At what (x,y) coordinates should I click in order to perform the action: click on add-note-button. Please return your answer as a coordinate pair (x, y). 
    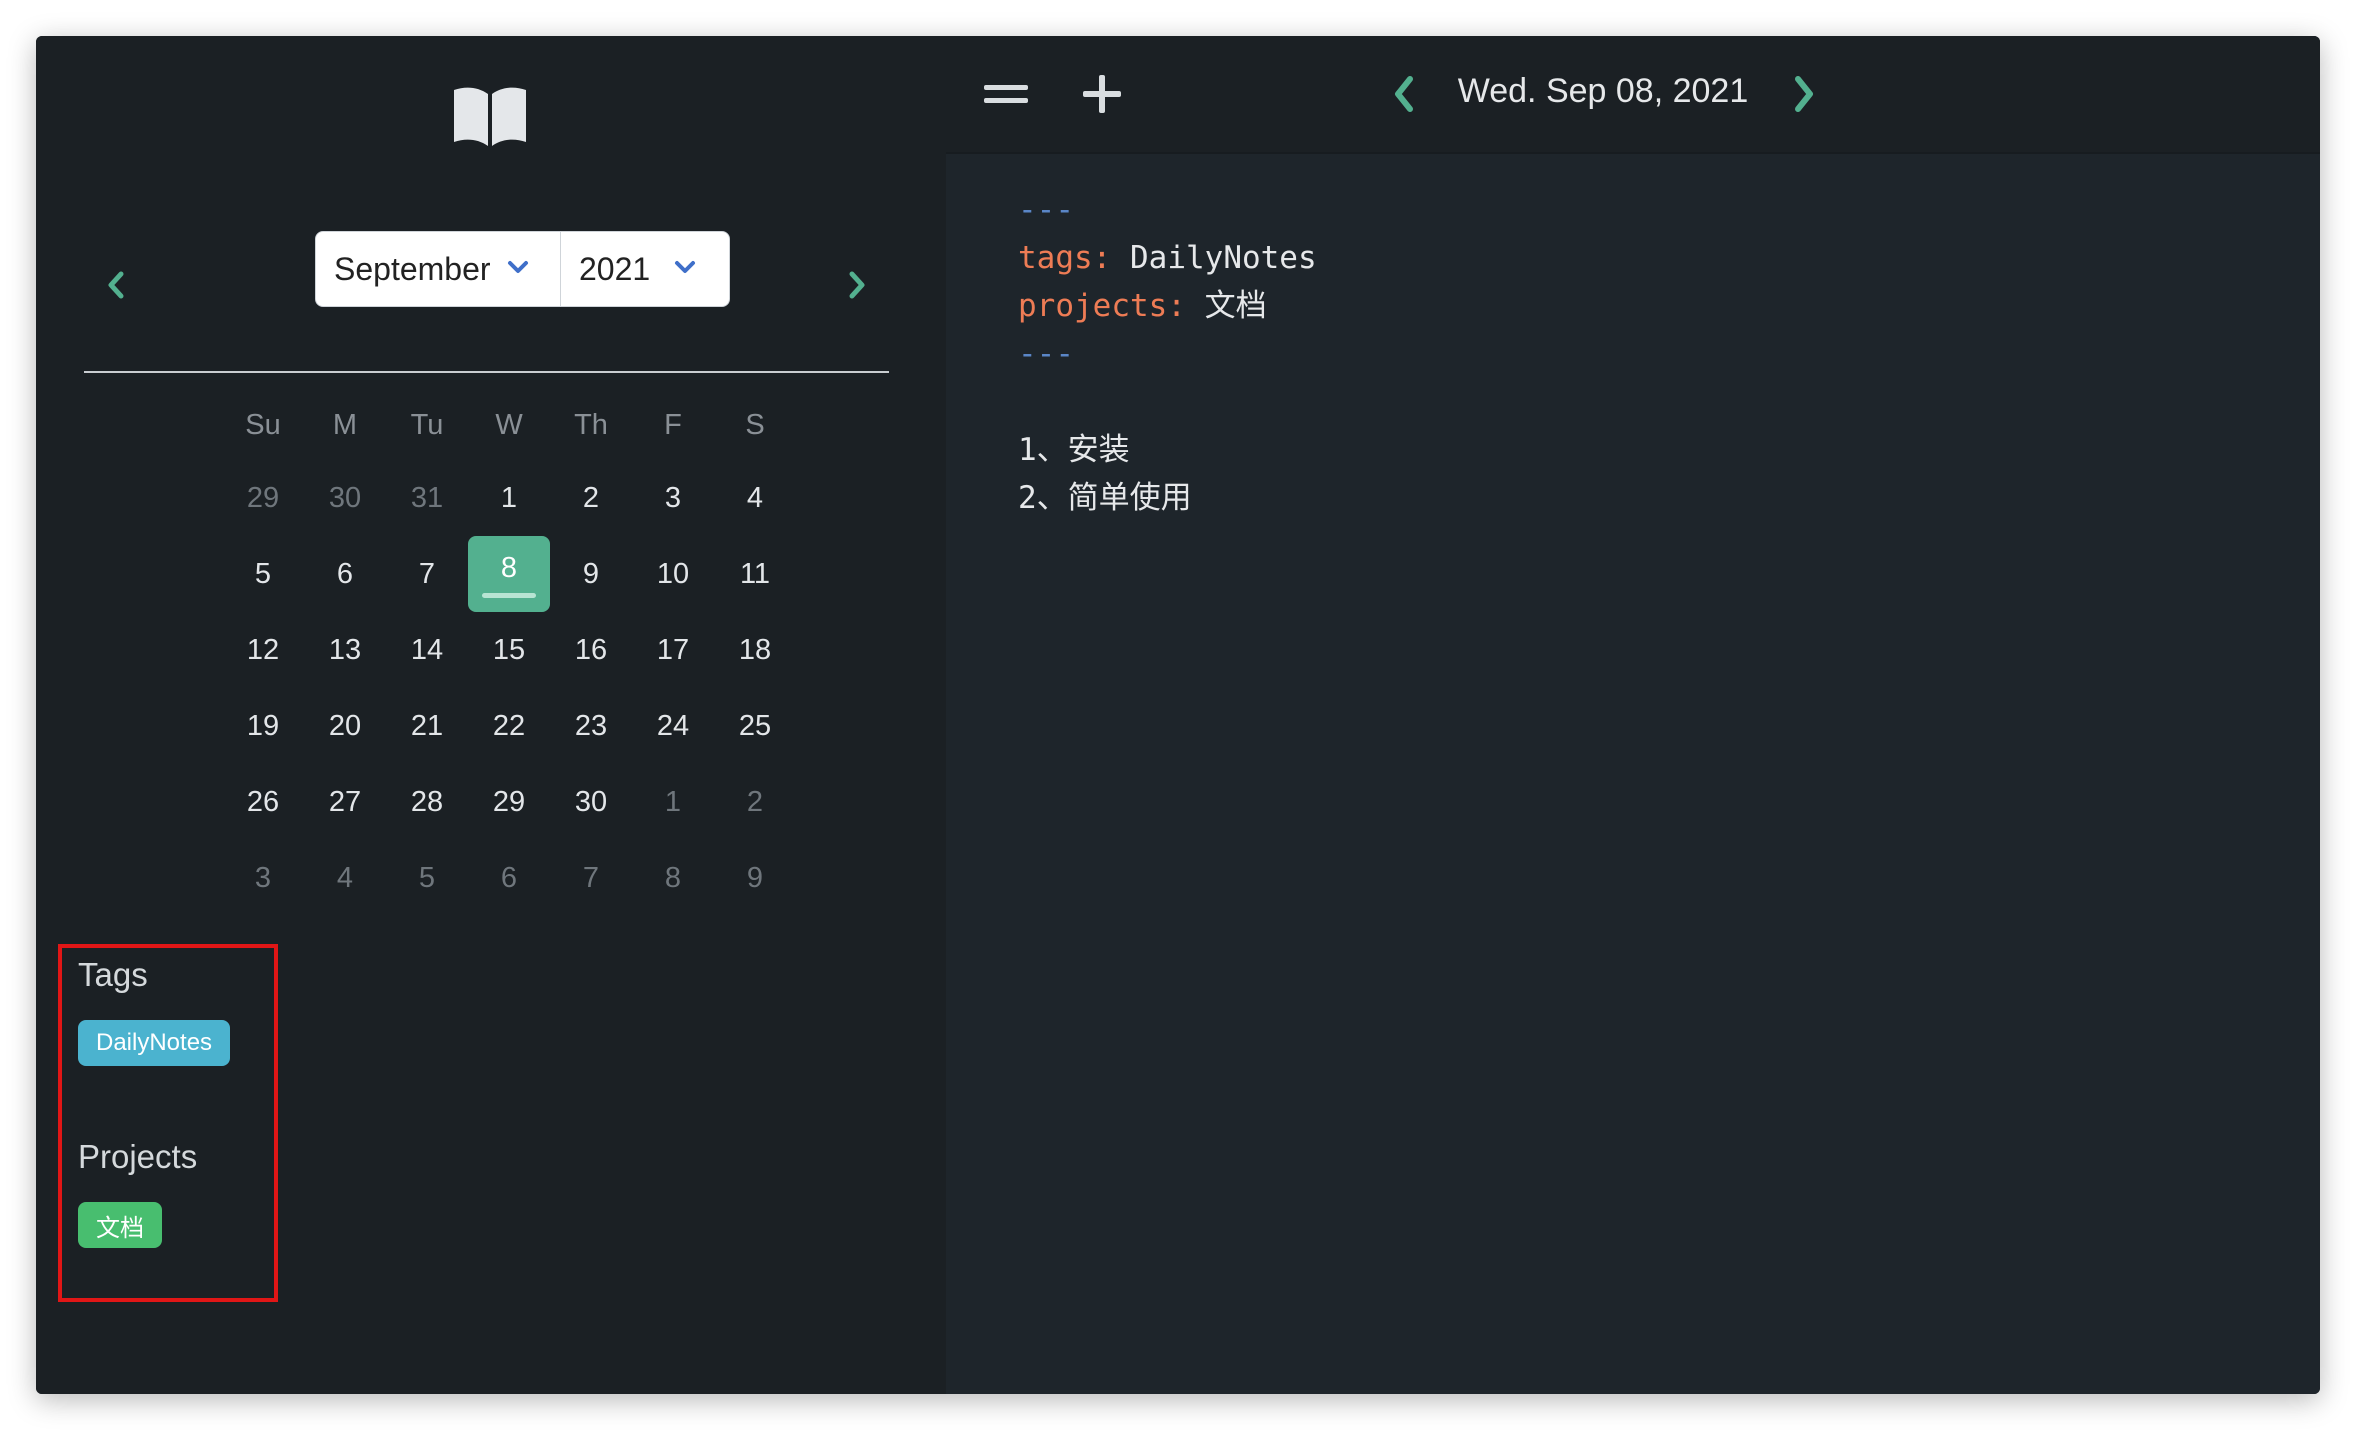
    Looking at the image, I should click on (1102, 94).